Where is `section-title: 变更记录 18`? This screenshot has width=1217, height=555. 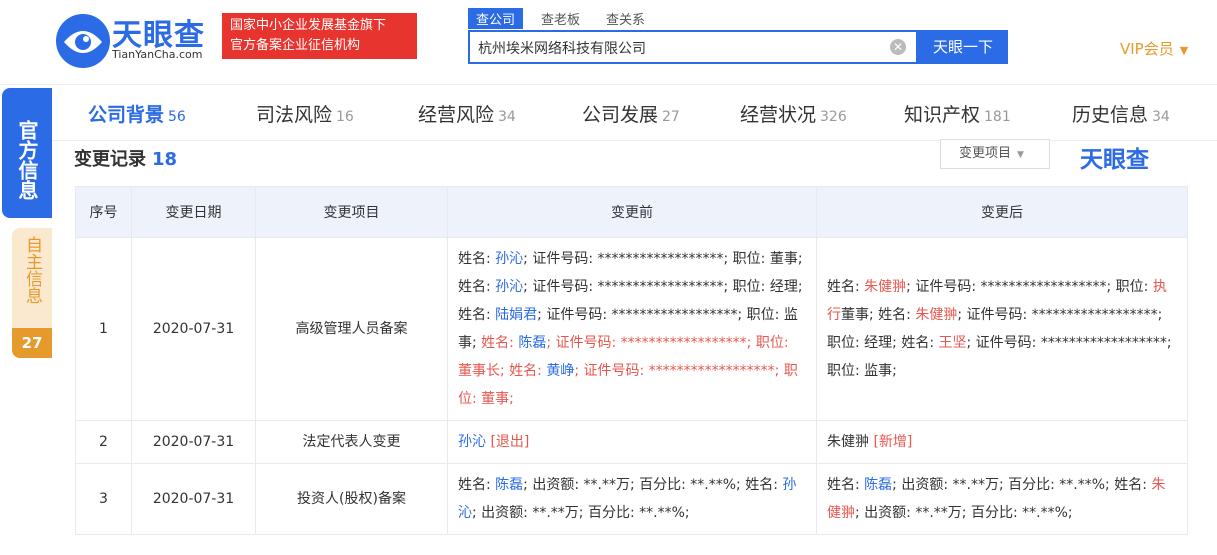
section-title: 变更记录 18 is located at coordinates (125, 158).